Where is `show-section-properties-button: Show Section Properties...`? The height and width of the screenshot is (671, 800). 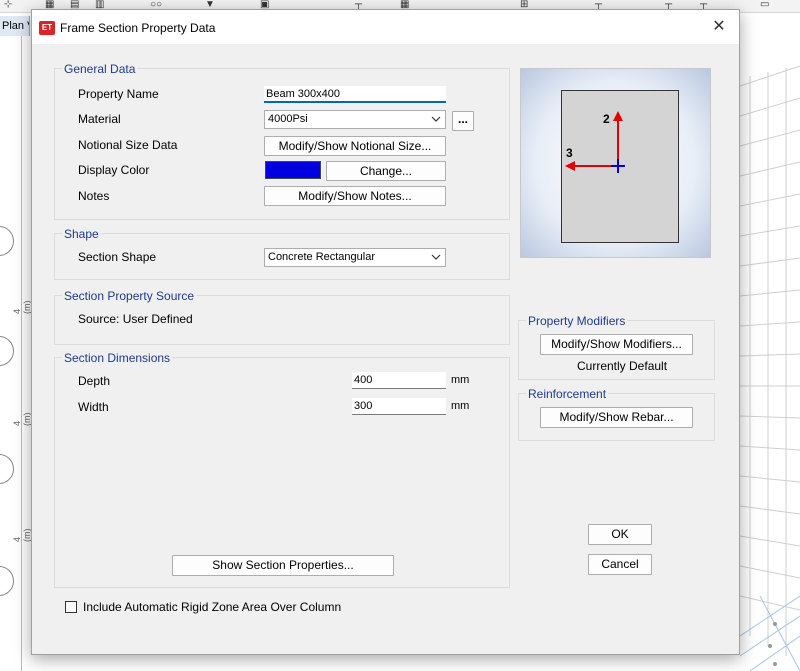
show-section-properties-button: Show Section Properties... is located at coordinates (283, 565).